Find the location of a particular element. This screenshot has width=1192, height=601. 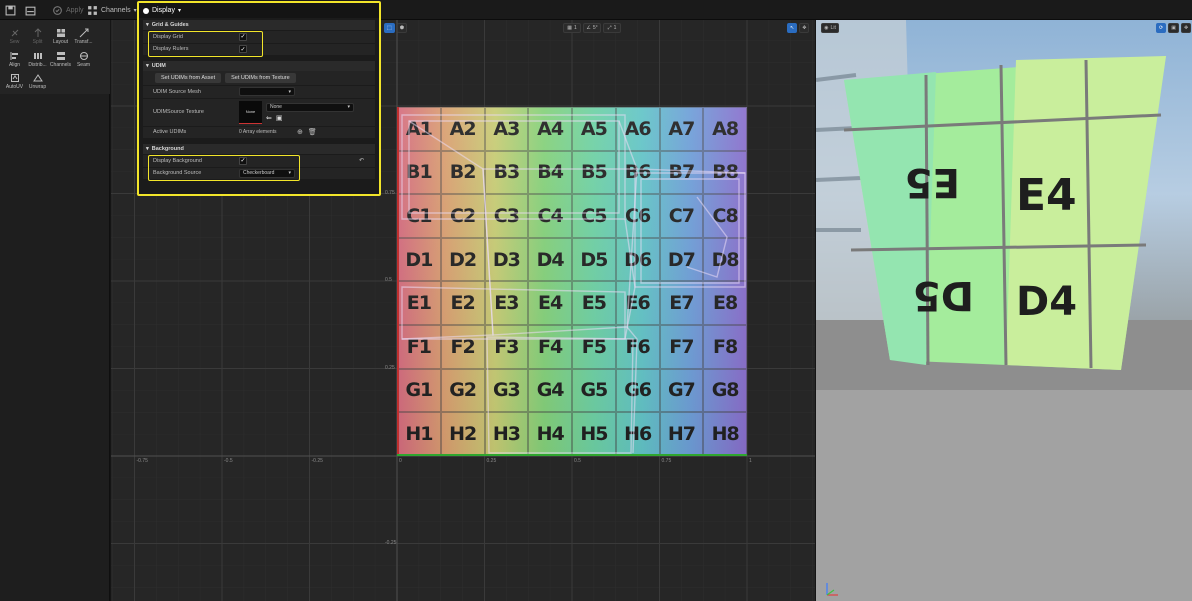

tool-button-align: Align is located at coordinates (14, 61).